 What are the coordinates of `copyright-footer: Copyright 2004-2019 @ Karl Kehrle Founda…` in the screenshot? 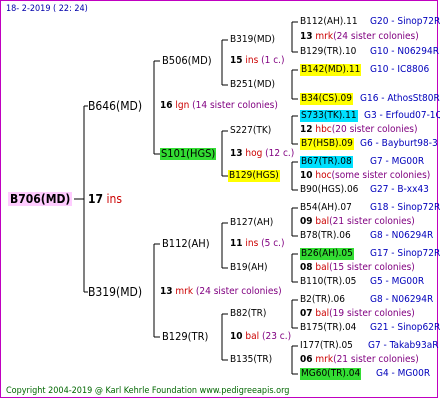 It's located at (148, 391).